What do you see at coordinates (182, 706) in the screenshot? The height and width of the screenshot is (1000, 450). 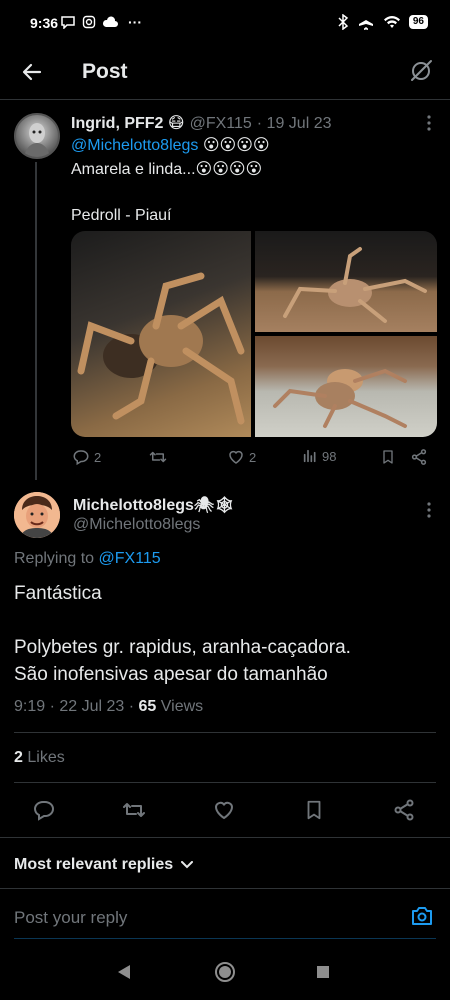 I see `main-views-label: Views` at bounding box center [182, 706].